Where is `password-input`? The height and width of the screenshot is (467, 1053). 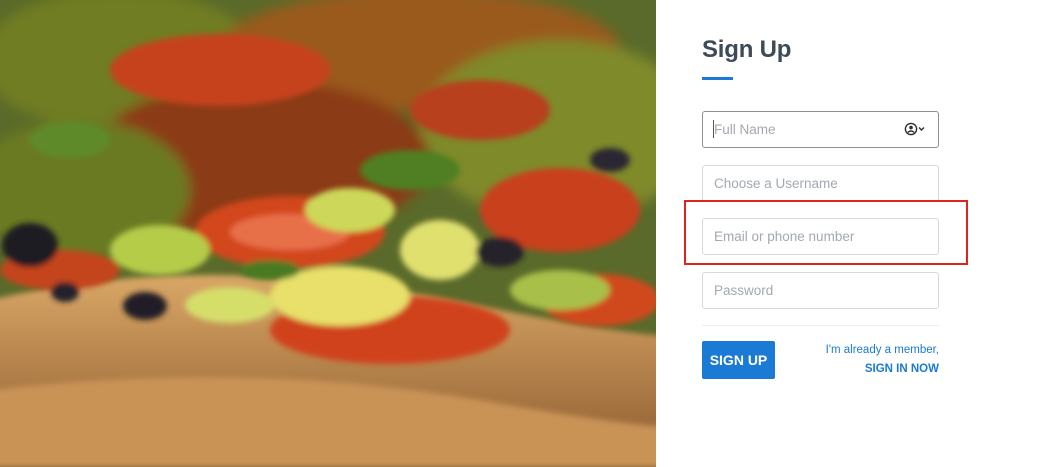
password-input is located at coordinates (820, 290).